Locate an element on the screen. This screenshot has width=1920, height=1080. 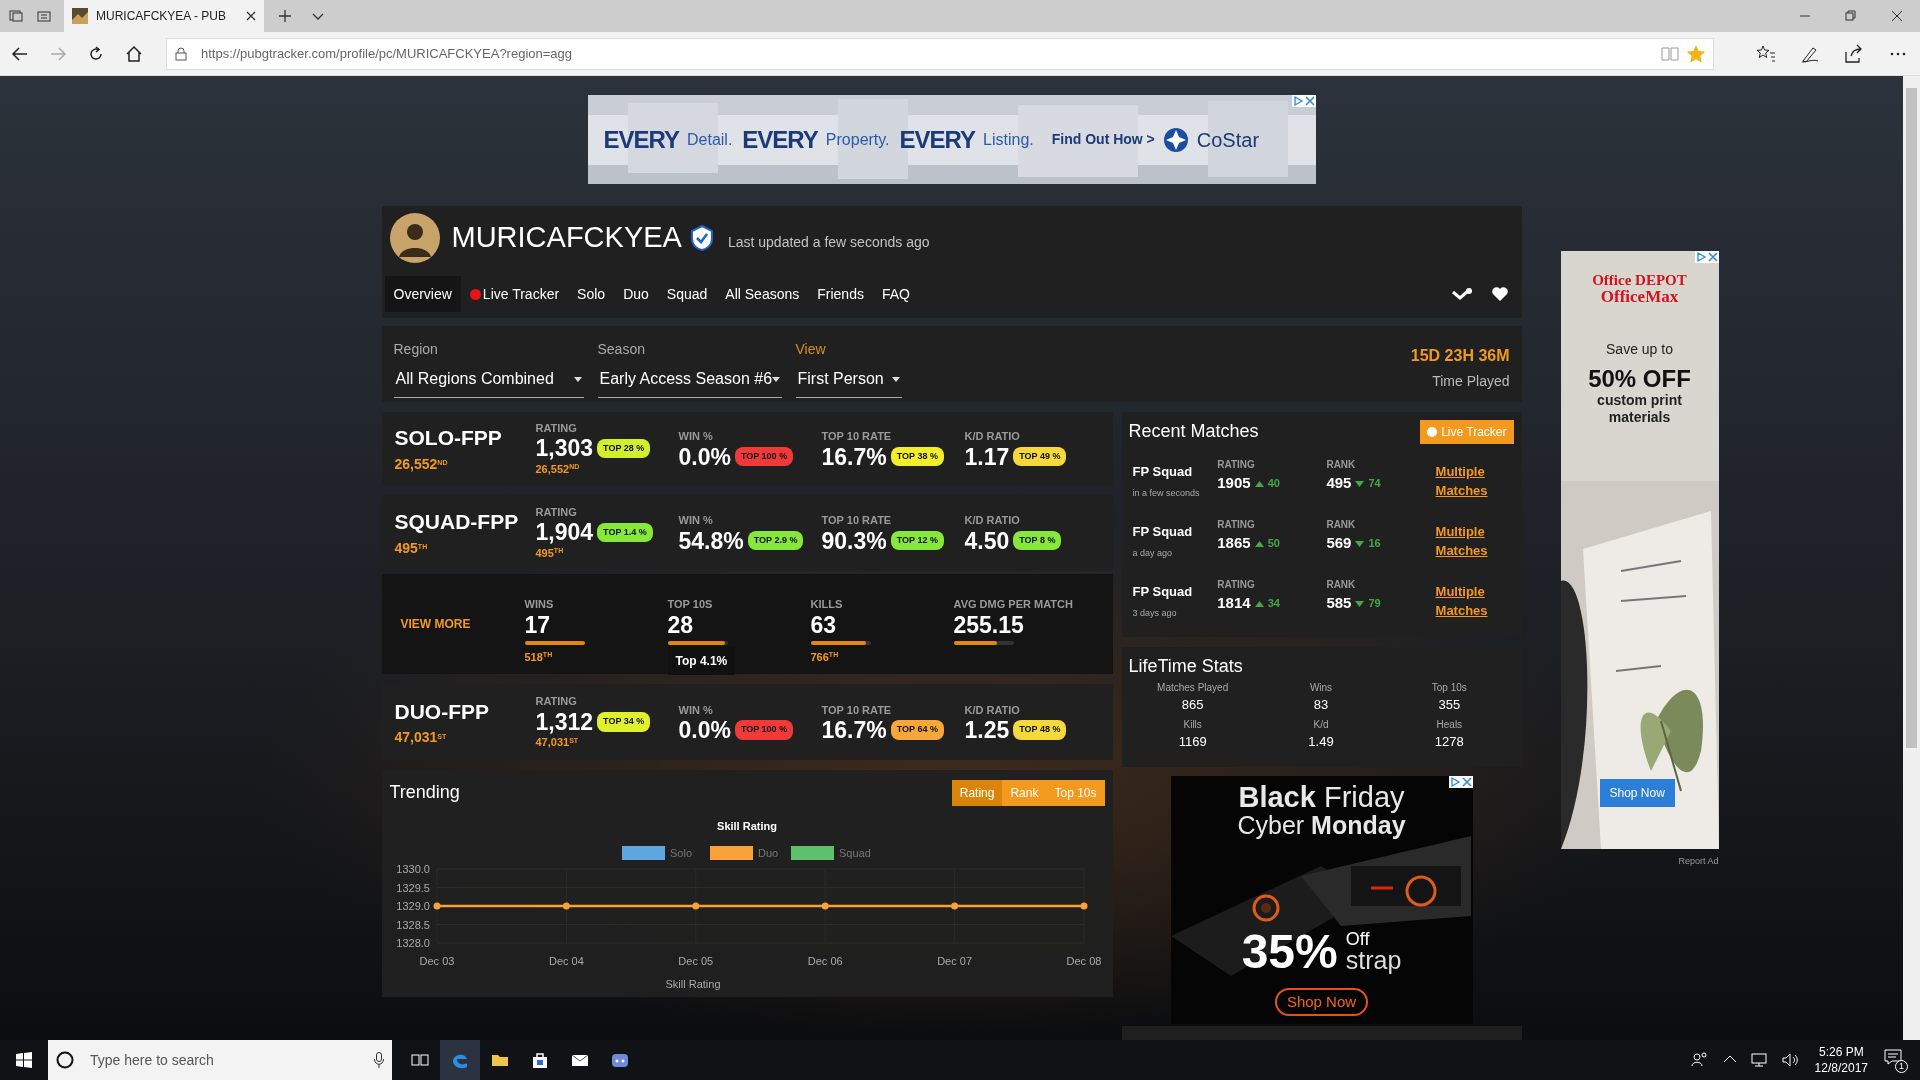
panel-title: Recent Matches is located at coordinates (1193, 431).